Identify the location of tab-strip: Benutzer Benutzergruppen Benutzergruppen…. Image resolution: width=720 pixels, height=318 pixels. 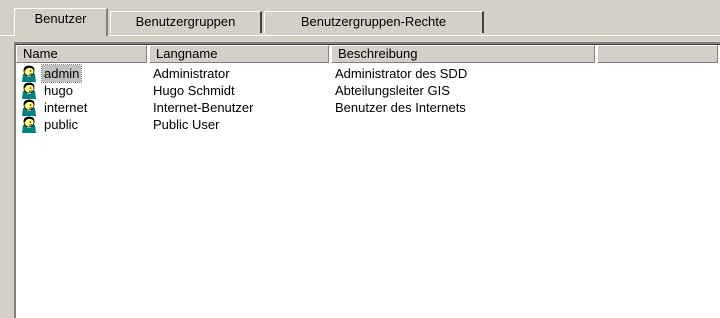
(360, 18).